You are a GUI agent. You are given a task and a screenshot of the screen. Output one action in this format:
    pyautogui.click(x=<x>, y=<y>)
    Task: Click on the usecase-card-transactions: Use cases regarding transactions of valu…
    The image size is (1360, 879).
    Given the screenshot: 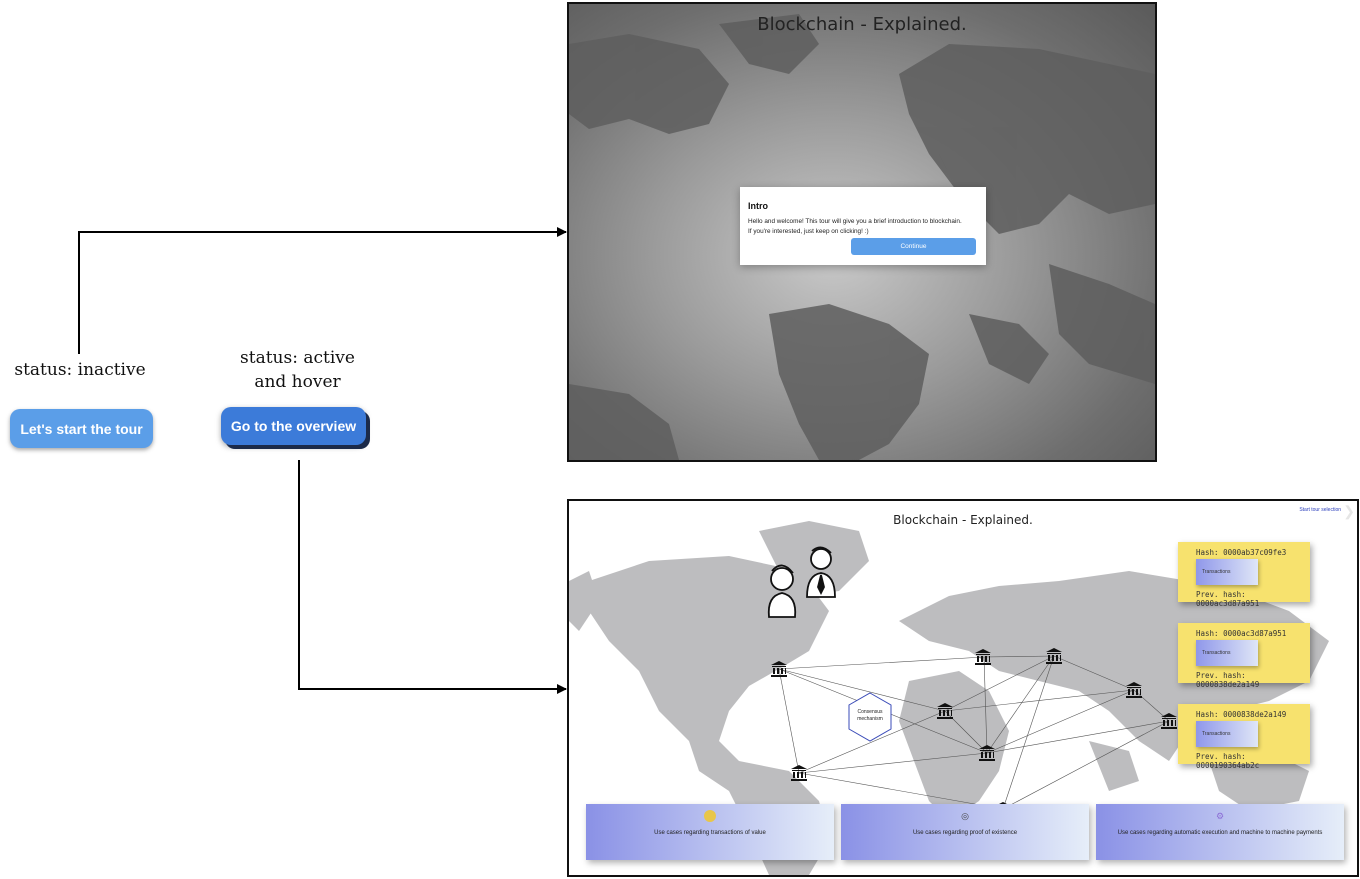 What is the action you would take?
    pyautogui.click(x=710, y=832)
    